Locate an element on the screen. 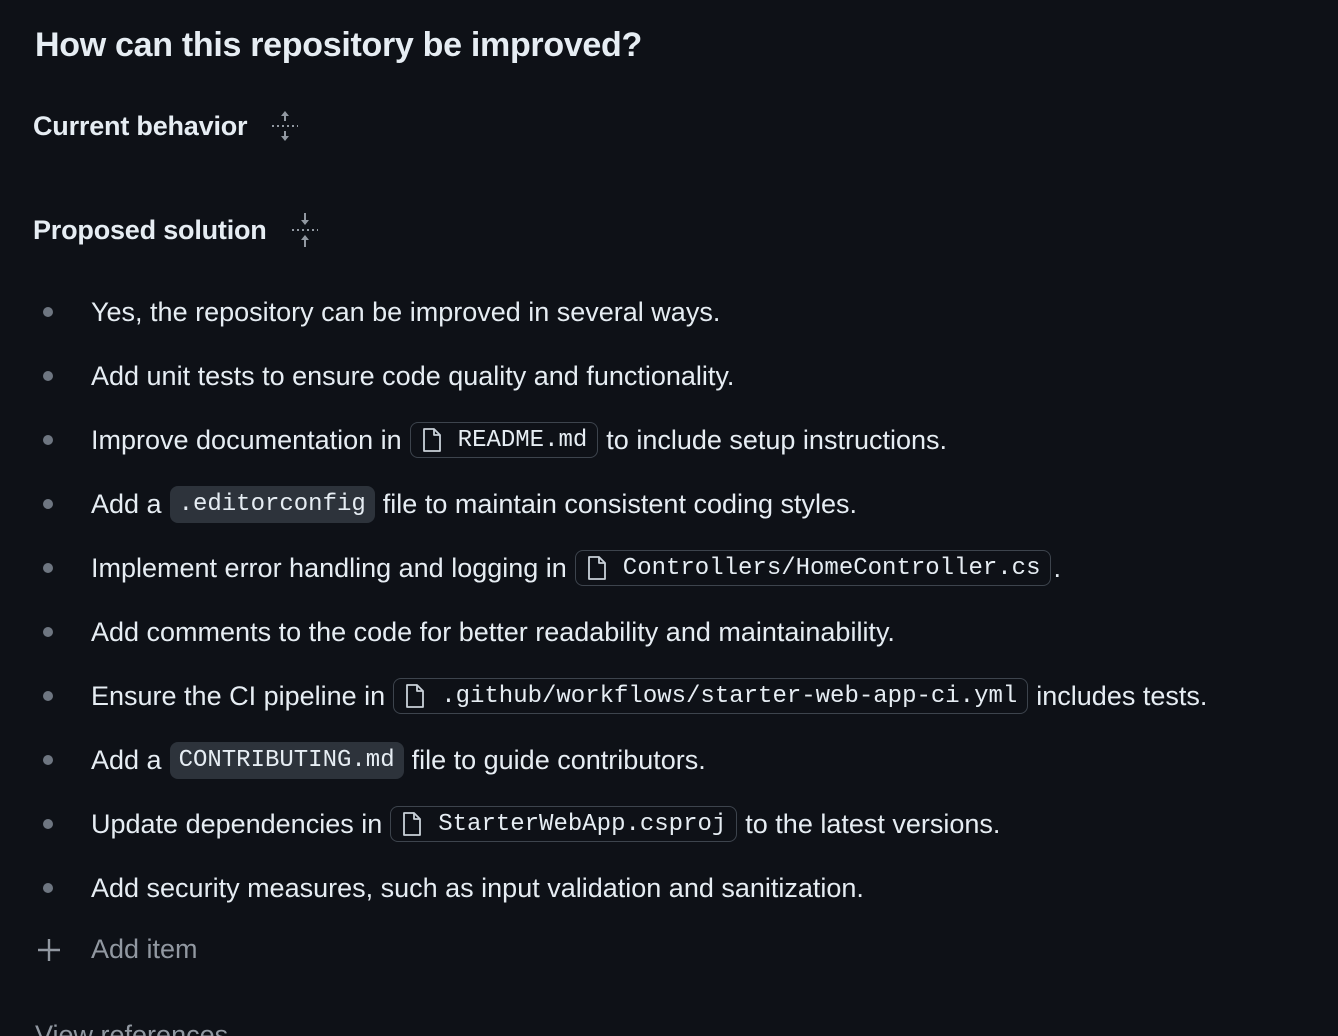 The width and height of the screenshot is (1338, 1036). page-title: How can this repository be improved? is located at coordinates (338, 45).